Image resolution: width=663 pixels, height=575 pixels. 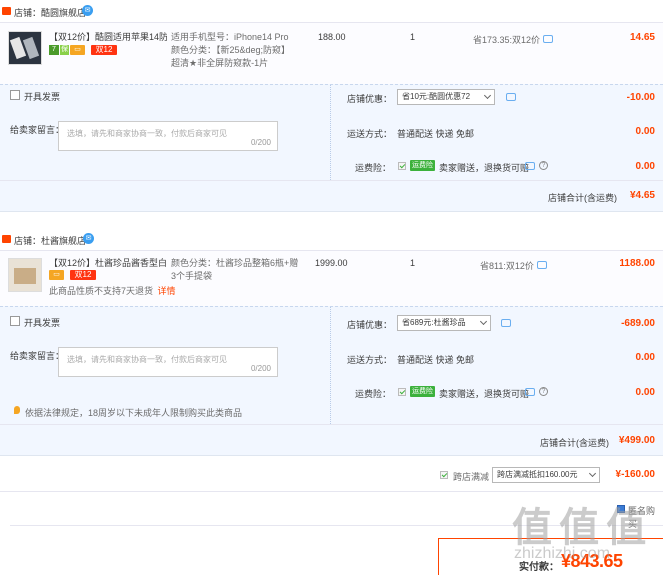 What do you see at coordinates (331, 263) in the screenshot?
I see `unit-price: 1999.00` at bounding box center [331, 263].